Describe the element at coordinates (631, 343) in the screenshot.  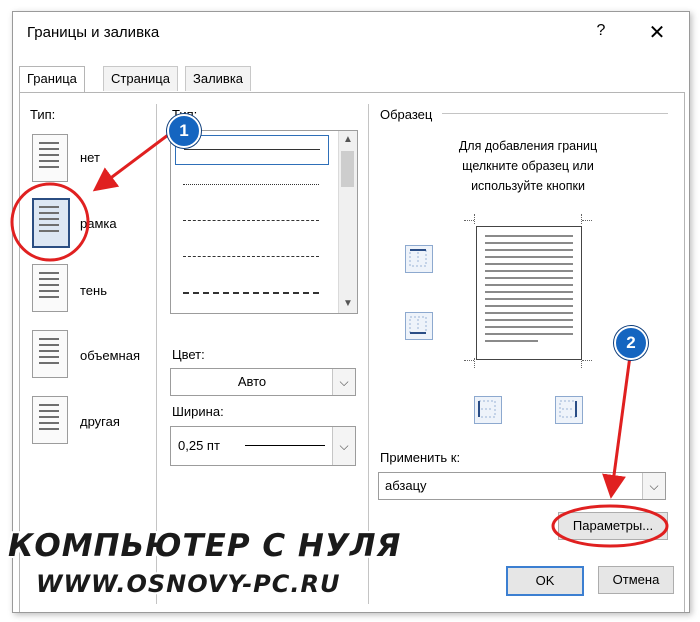
I see `callout-2: 2` at that location.